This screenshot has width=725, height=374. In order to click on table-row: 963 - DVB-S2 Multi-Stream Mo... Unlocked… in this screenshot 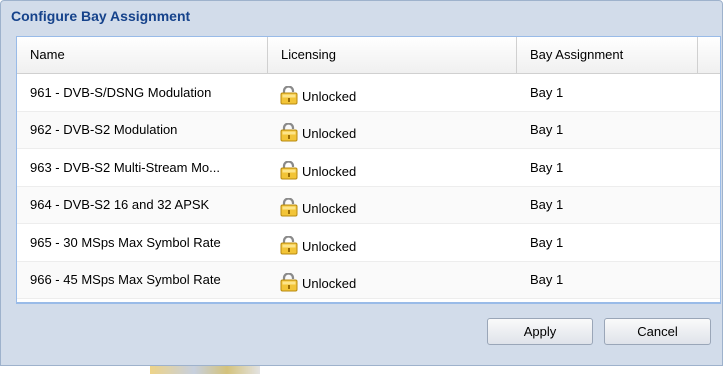, I will do `click(368, 168)`.